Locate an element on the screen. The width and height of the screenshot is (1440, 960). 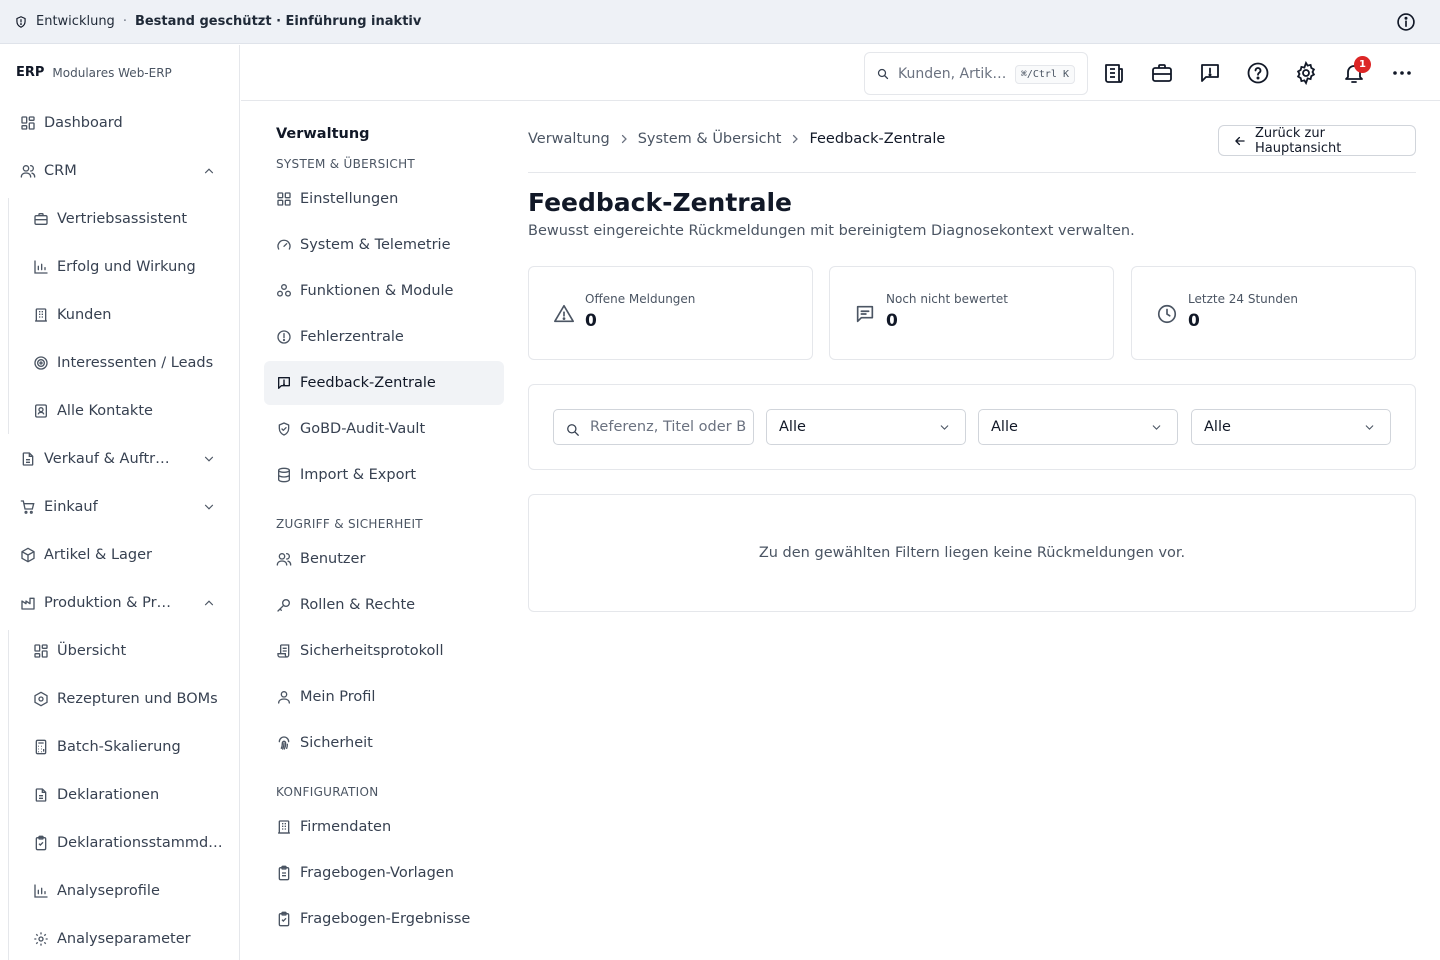
info-icon is located at coordinates (1406, 22).